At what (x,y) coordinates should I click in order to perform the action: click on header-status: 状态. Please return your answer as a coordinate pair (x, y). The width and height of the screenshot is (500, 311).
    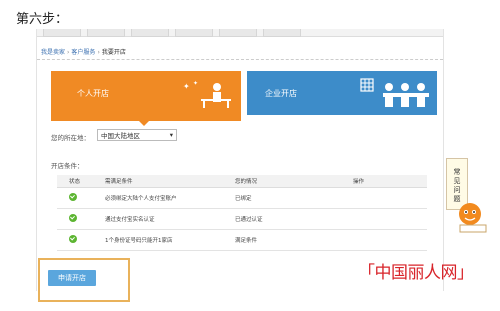
    Looking at the image, I should click on (79, 181).